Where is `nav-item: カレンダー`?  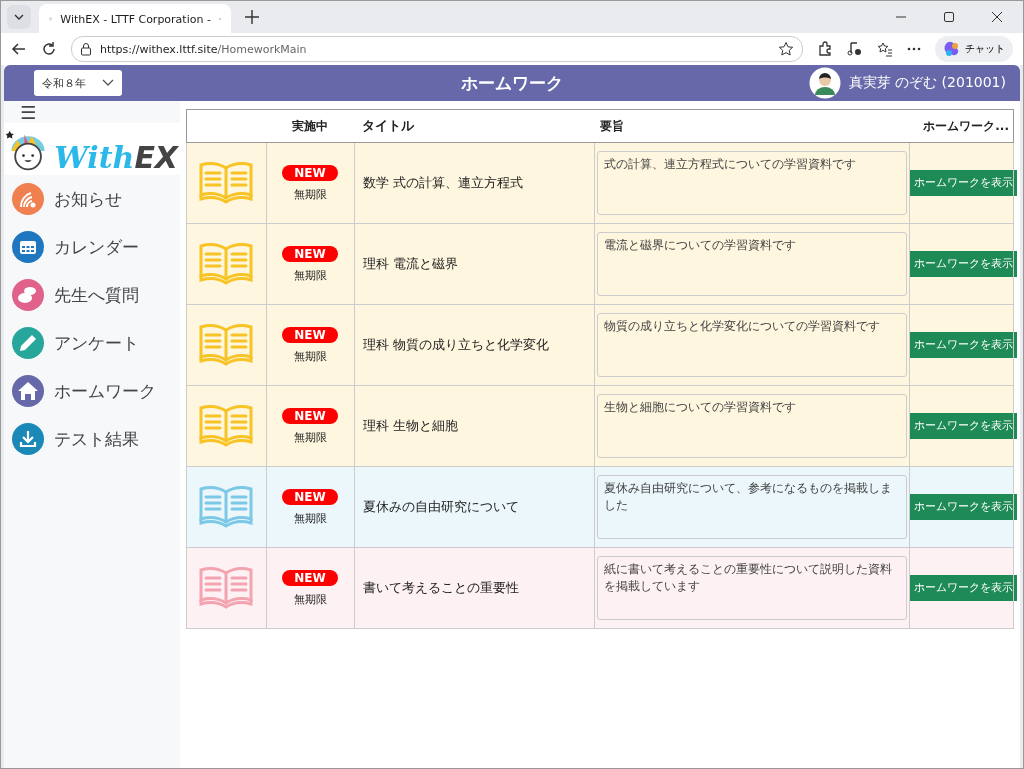 nav-item: カレンダー is located at coordinates (92, 247).